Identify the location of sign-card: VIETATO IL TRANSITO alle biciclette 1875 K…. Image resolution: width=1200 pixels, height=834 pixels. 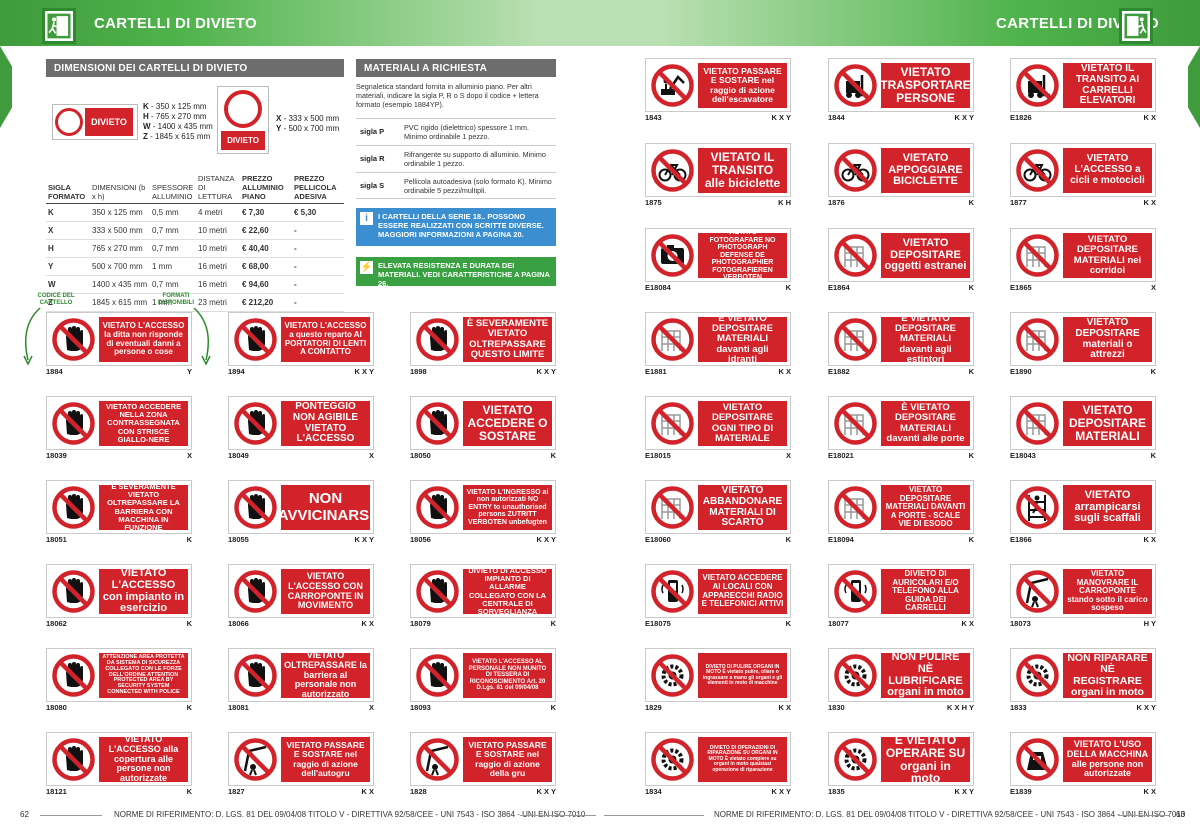
(718, 176).